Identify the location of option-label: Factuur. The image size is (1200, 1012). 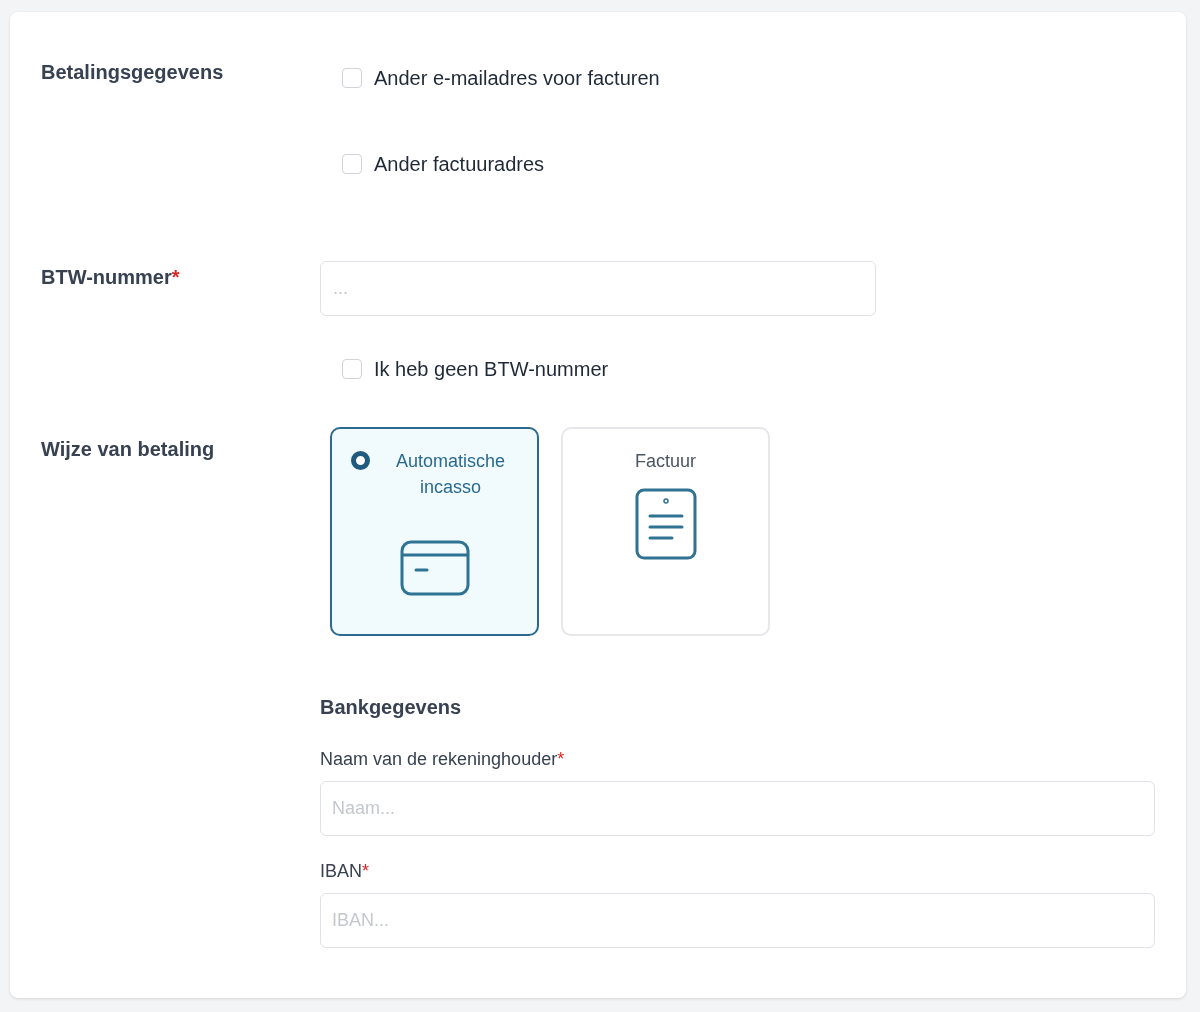
(665, 461).